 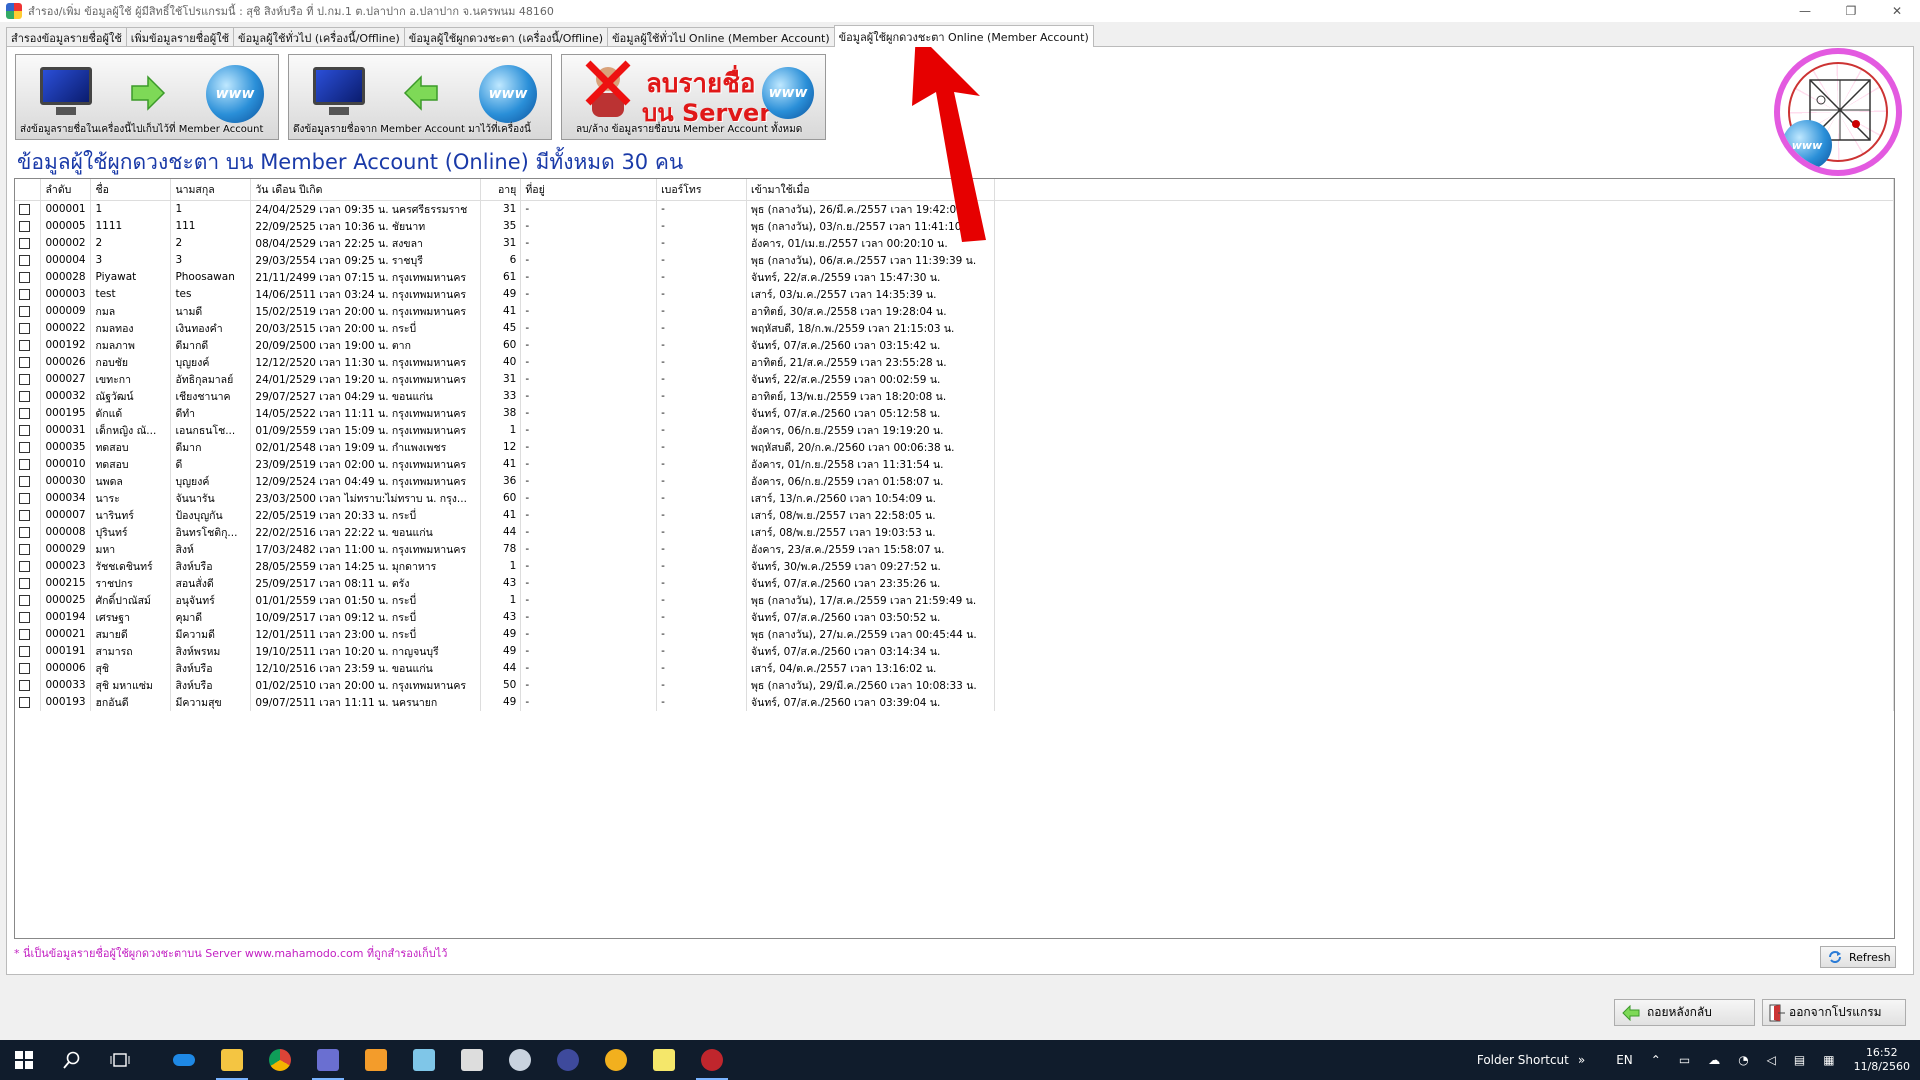 What do you see at coordinates (472, 1060) in the screenshot?
I see `calculator-taskbar-icon` at bounding box center [472, 1060].